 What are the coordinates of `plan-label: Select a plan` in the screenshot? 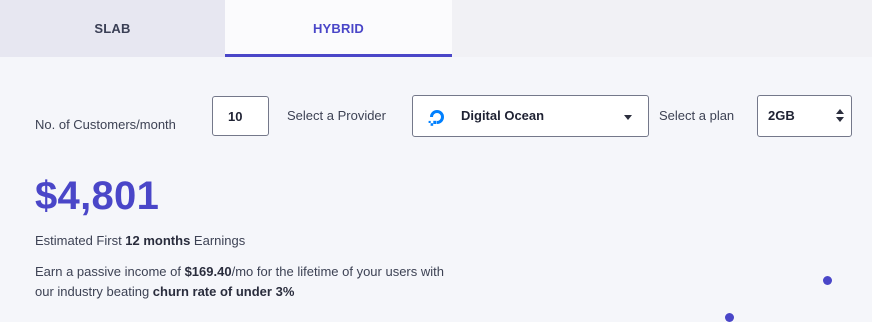 It's located at (697, 115).